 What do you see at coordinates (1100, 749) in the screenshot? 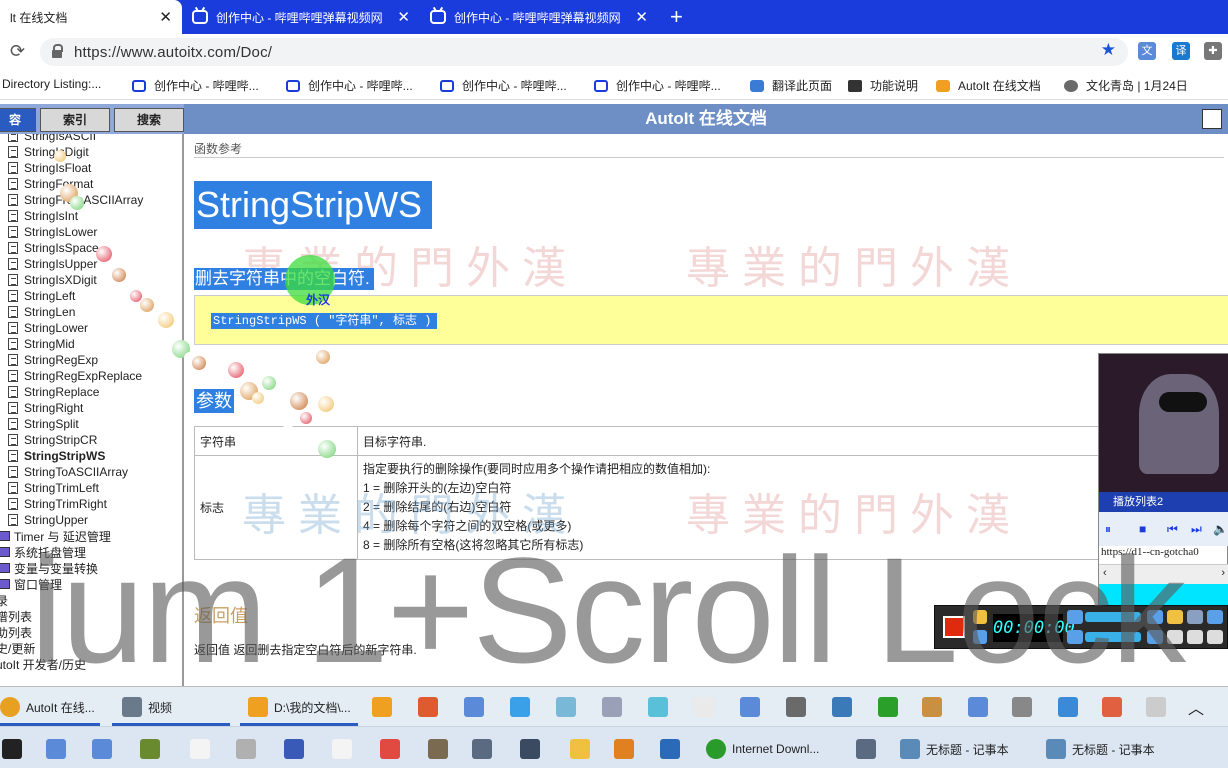
I see `taskbar-item-notepad-2: 无标题 - 记事本` at bounding box center [1100, 749].